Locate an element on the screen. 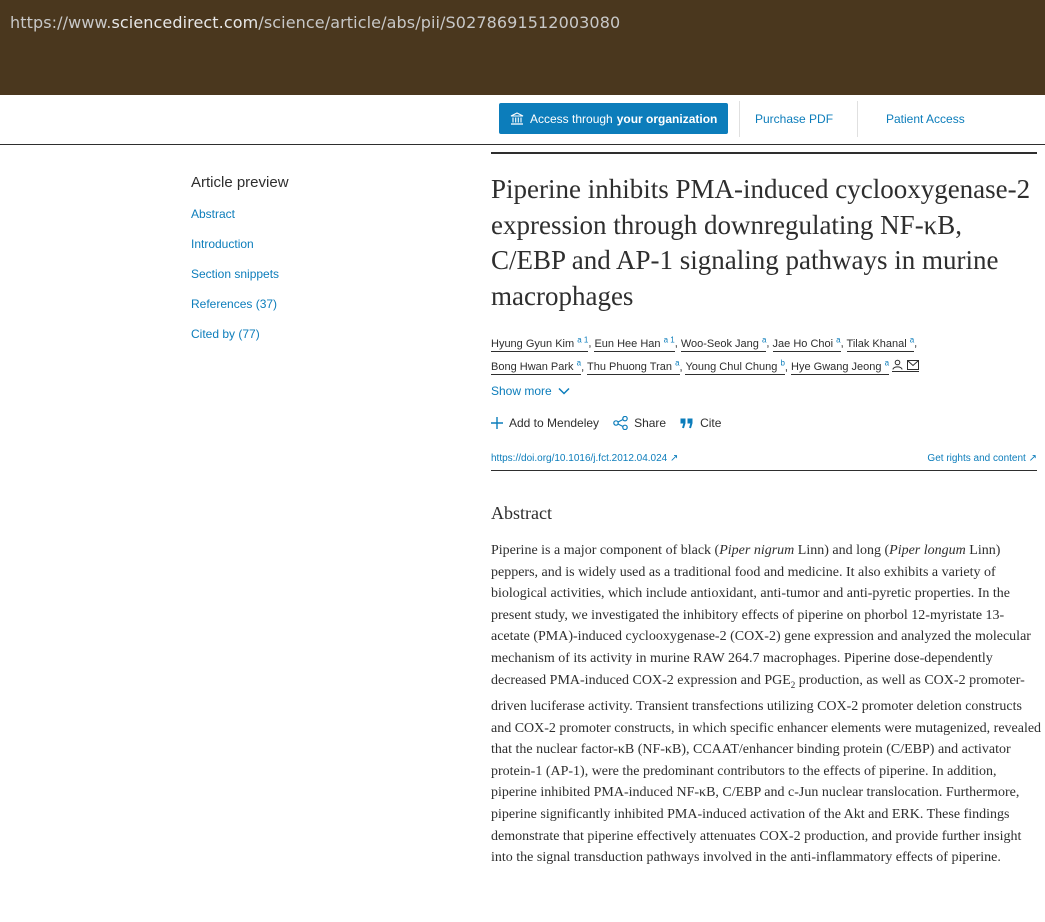  corresponding-author-icons is located at coordinates (906, 366).